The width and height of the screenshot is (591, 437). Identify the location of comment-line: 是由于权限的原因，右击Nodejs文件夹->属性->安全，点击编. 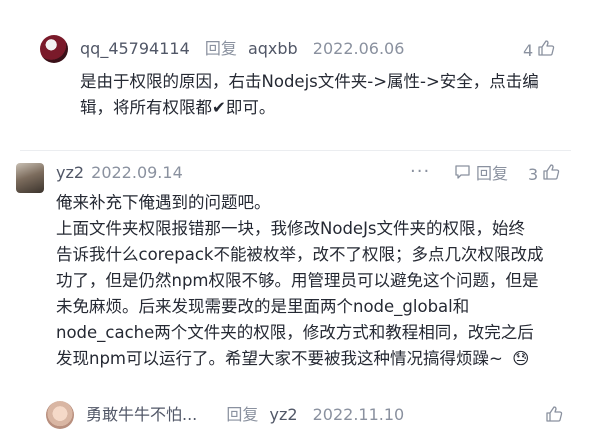
(309, 81).